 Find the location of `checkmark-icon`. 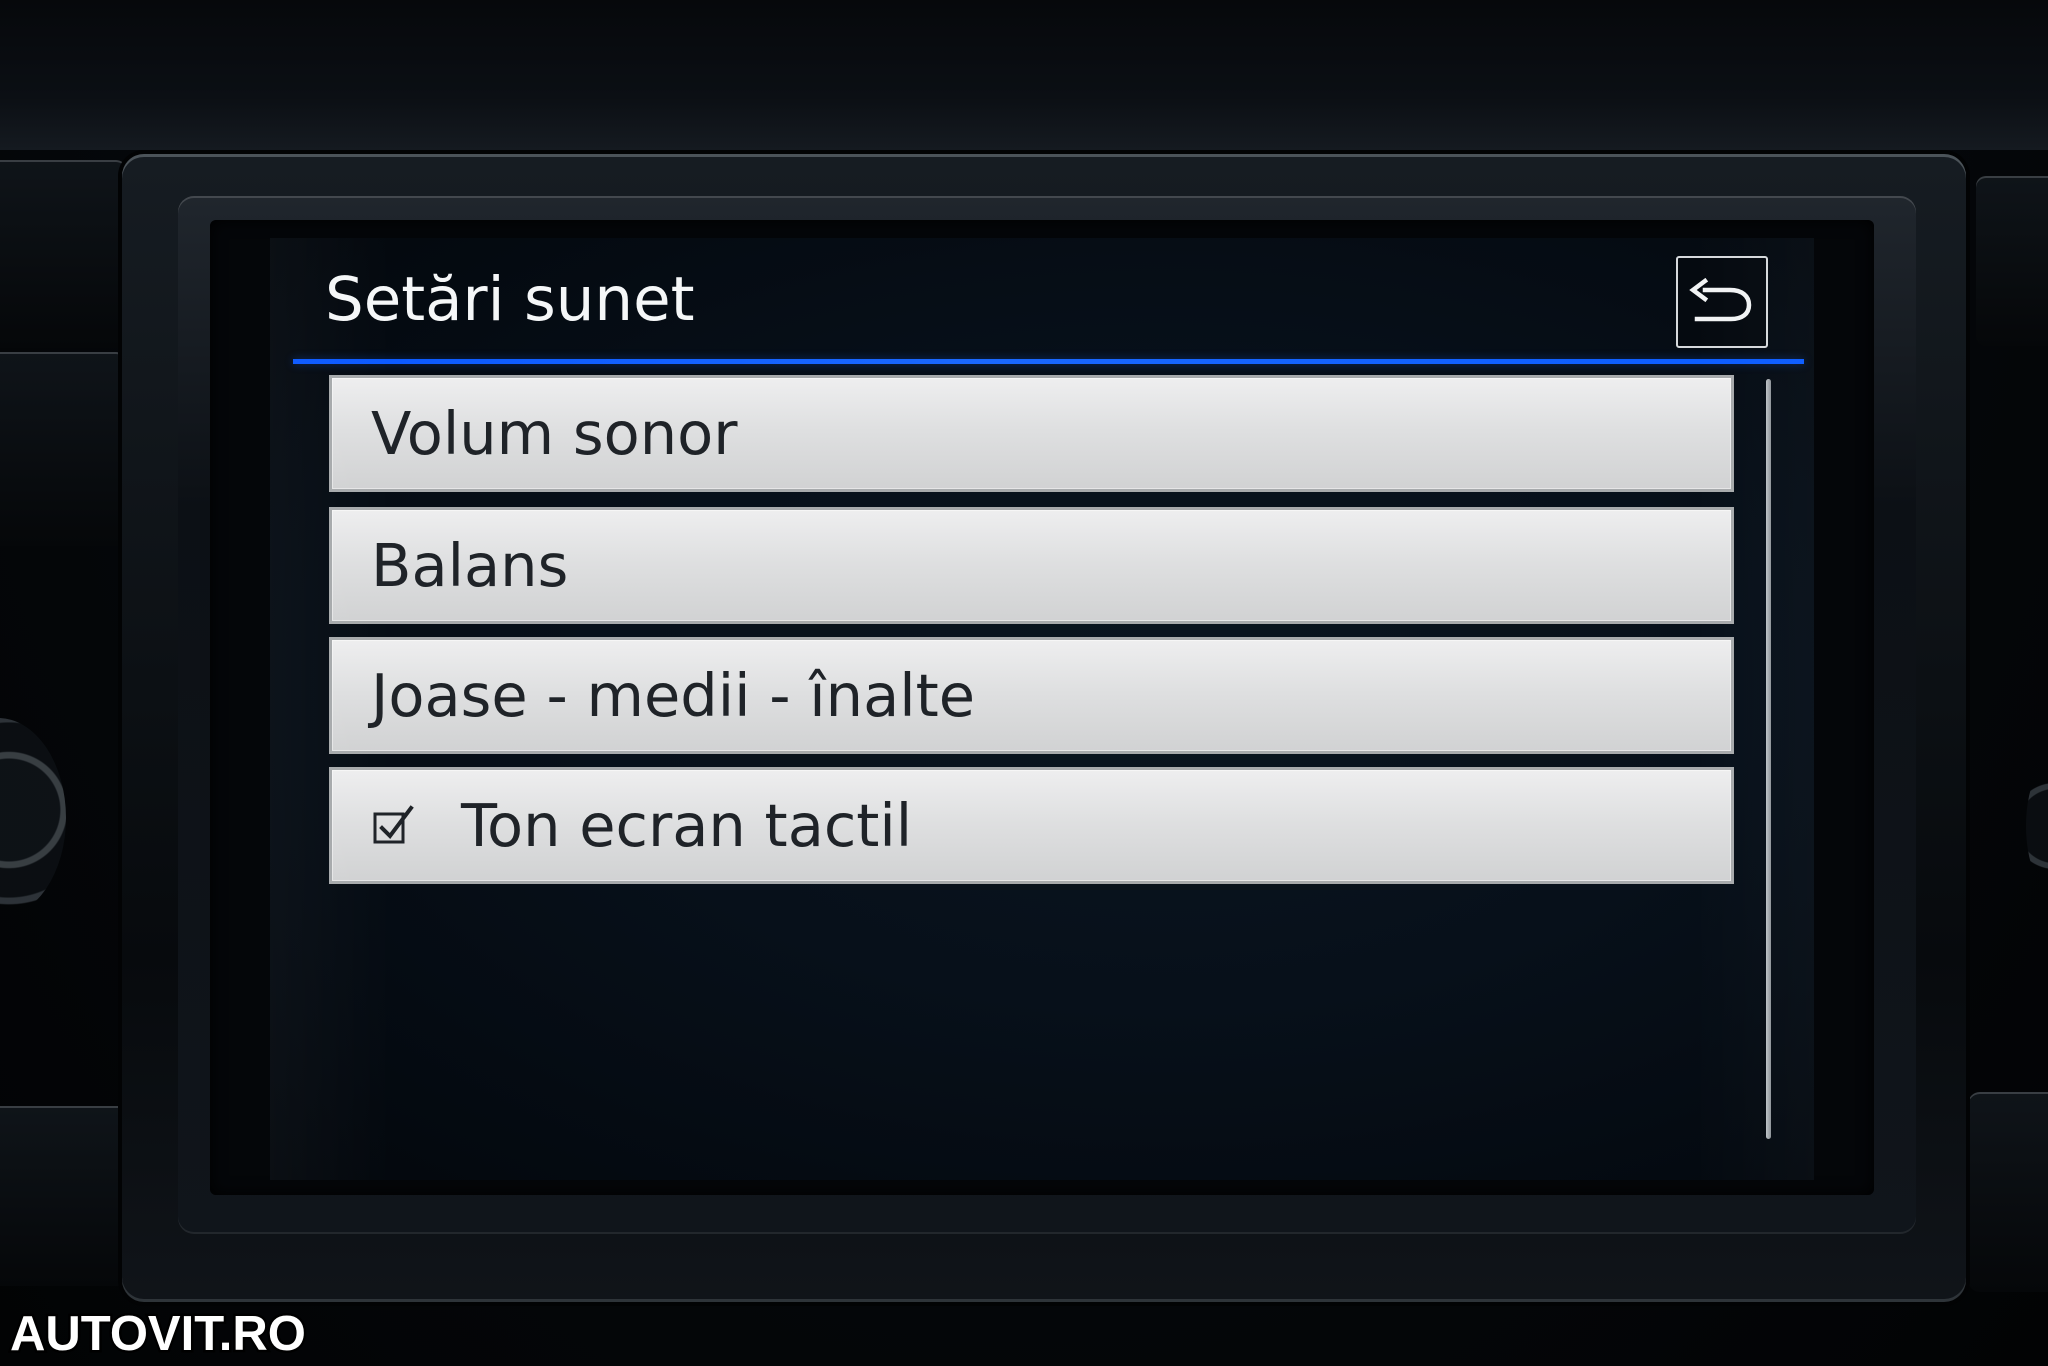

checkmark-icon is located at coordinates (393, 824).